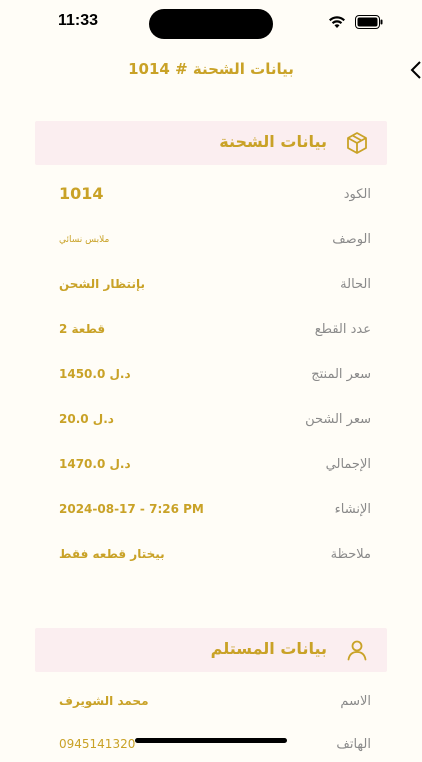  I want to click on row-label: الوصف, so click(351, 239).